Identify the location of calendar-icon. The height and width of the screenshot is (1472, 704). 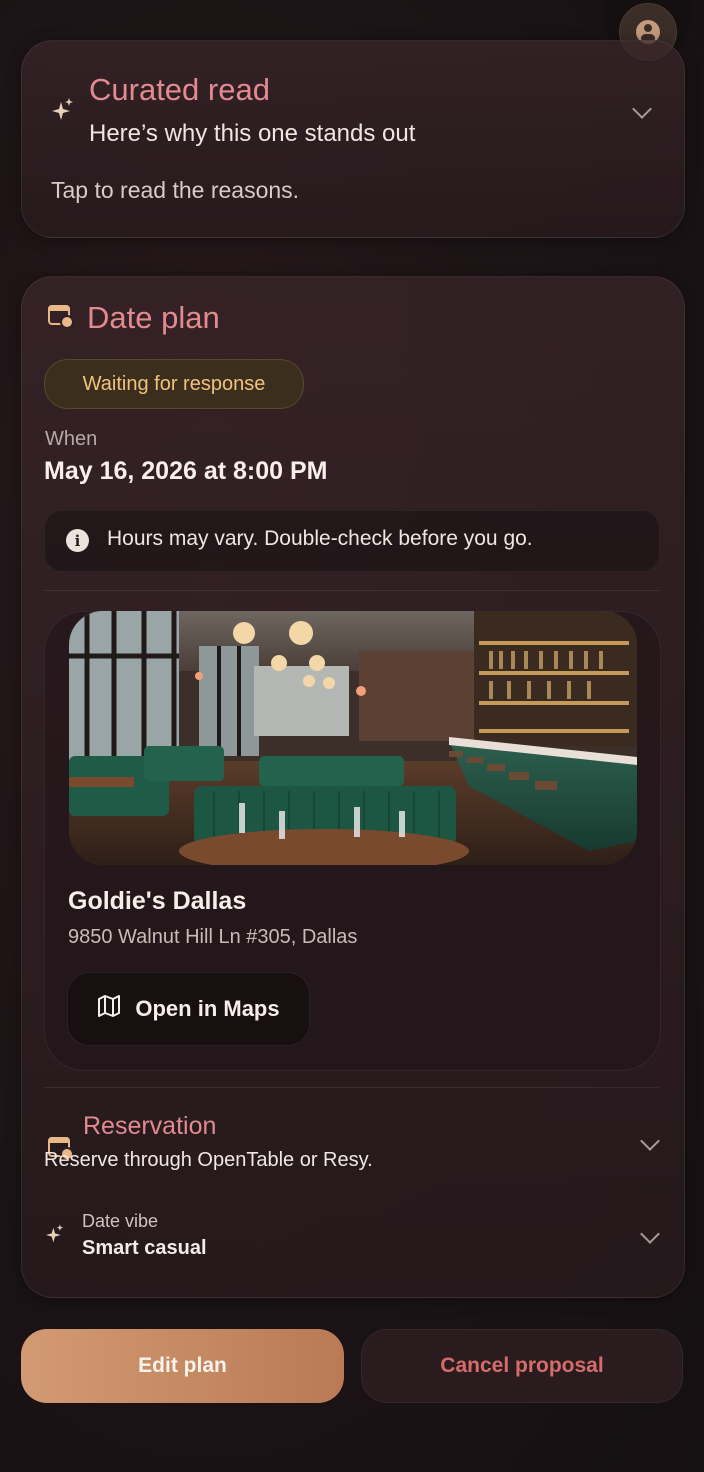
(61, 317).